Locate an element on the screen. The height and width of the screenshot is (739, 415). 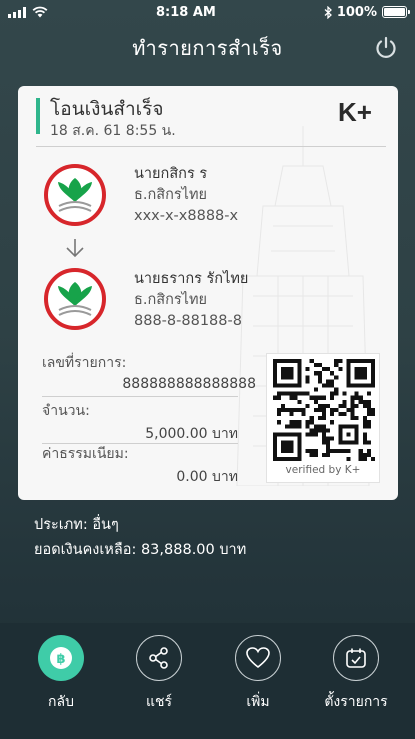
calendar-check-icon is located at coordinates (356, 658).